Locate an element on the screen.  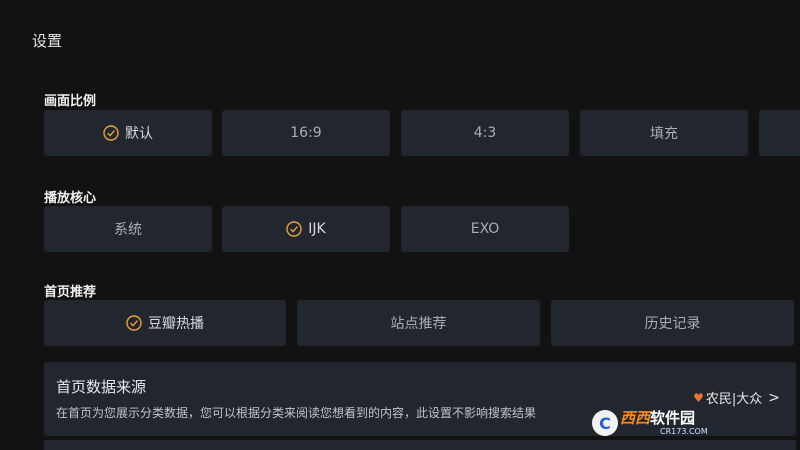
option-core-system: 系统 is located at coordinates (128, 229).